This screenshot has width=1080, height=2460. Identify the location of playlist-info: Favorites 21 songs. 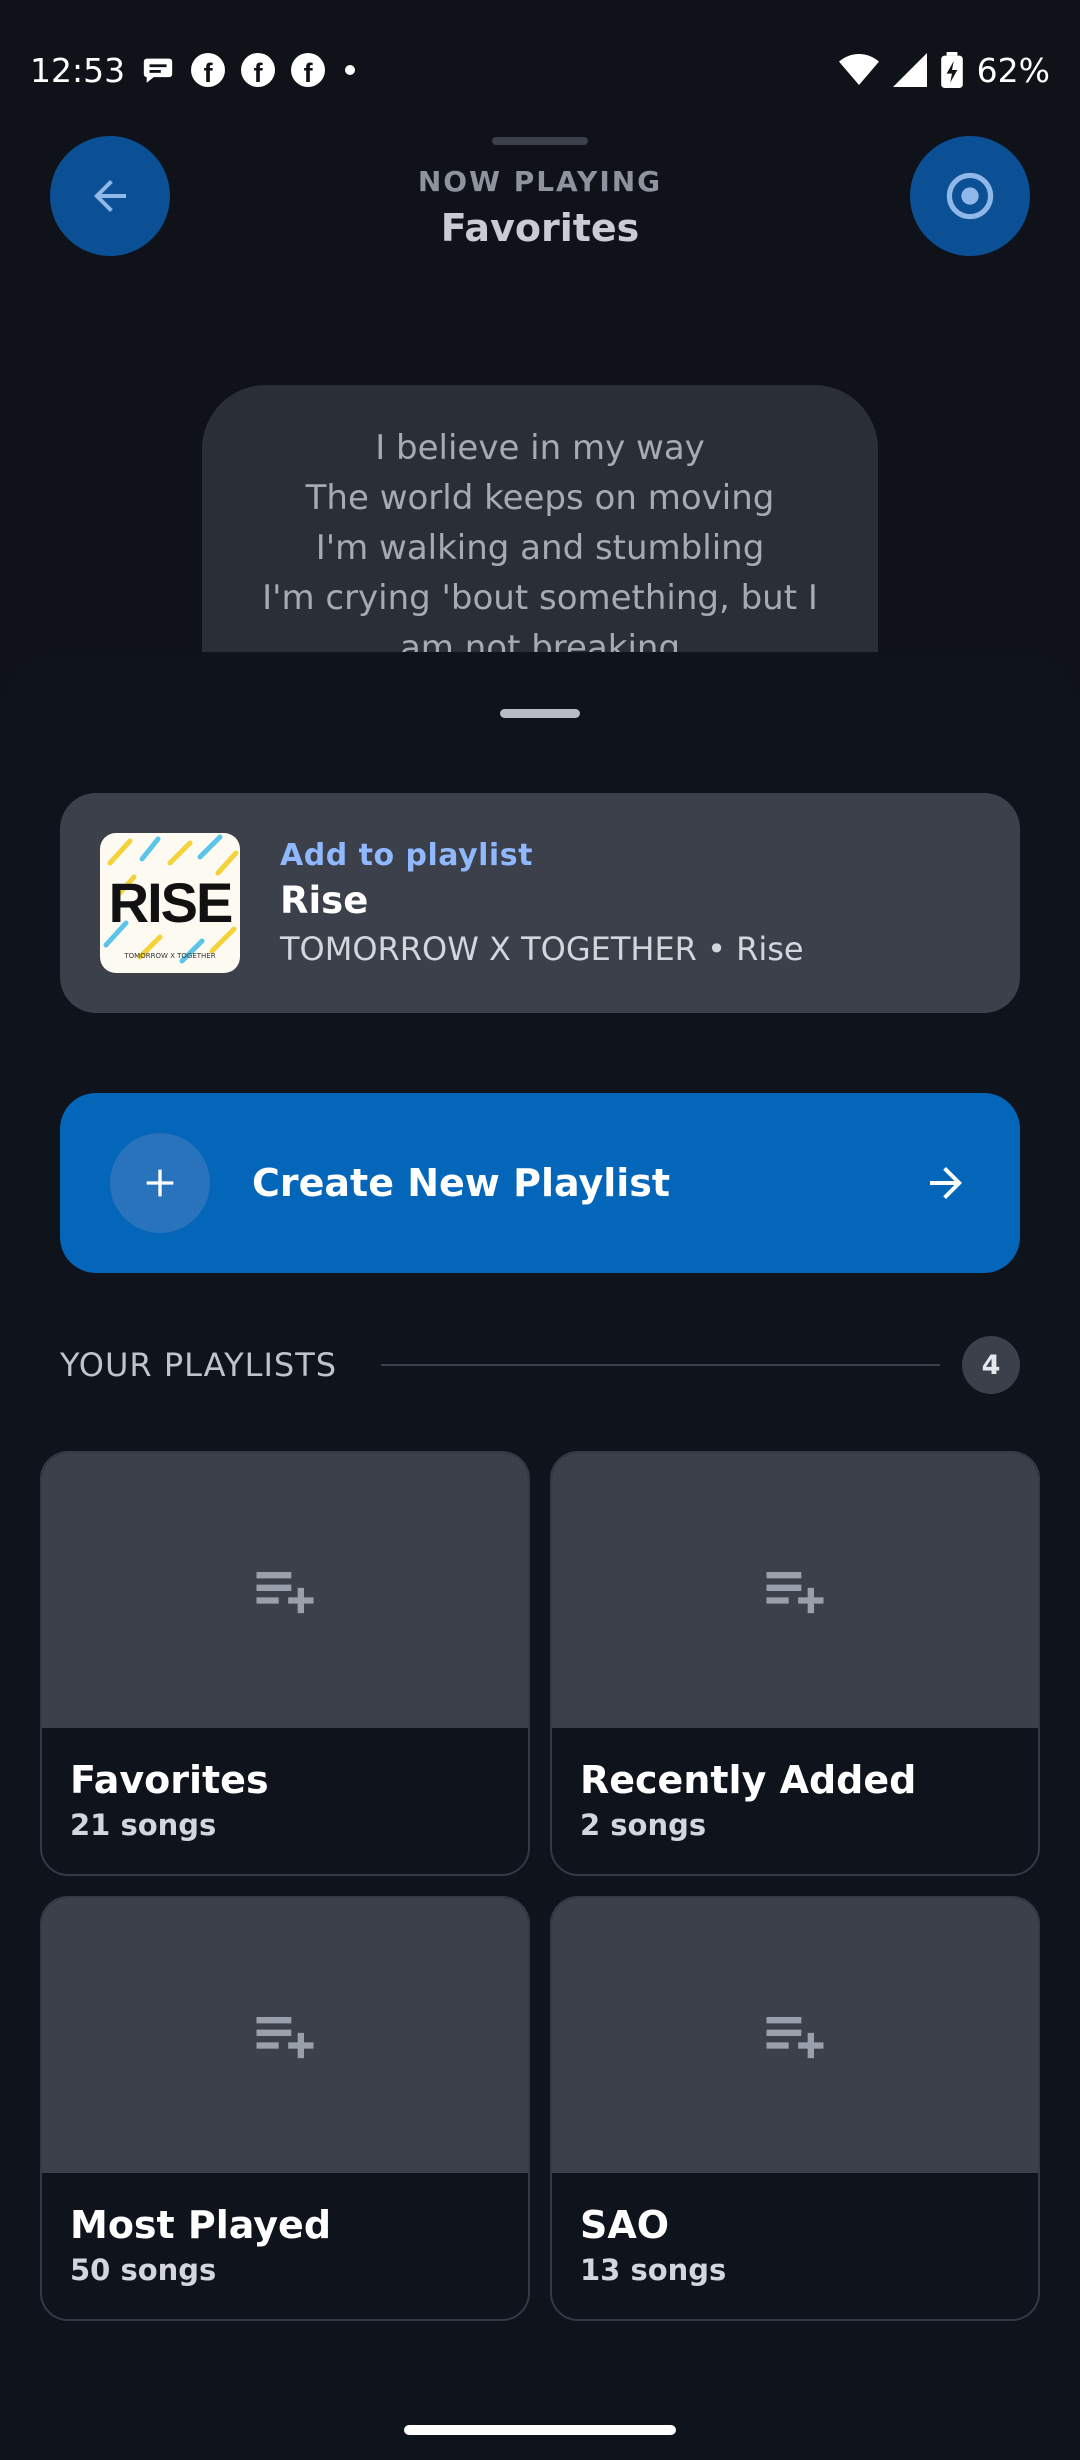
(285, 1800).